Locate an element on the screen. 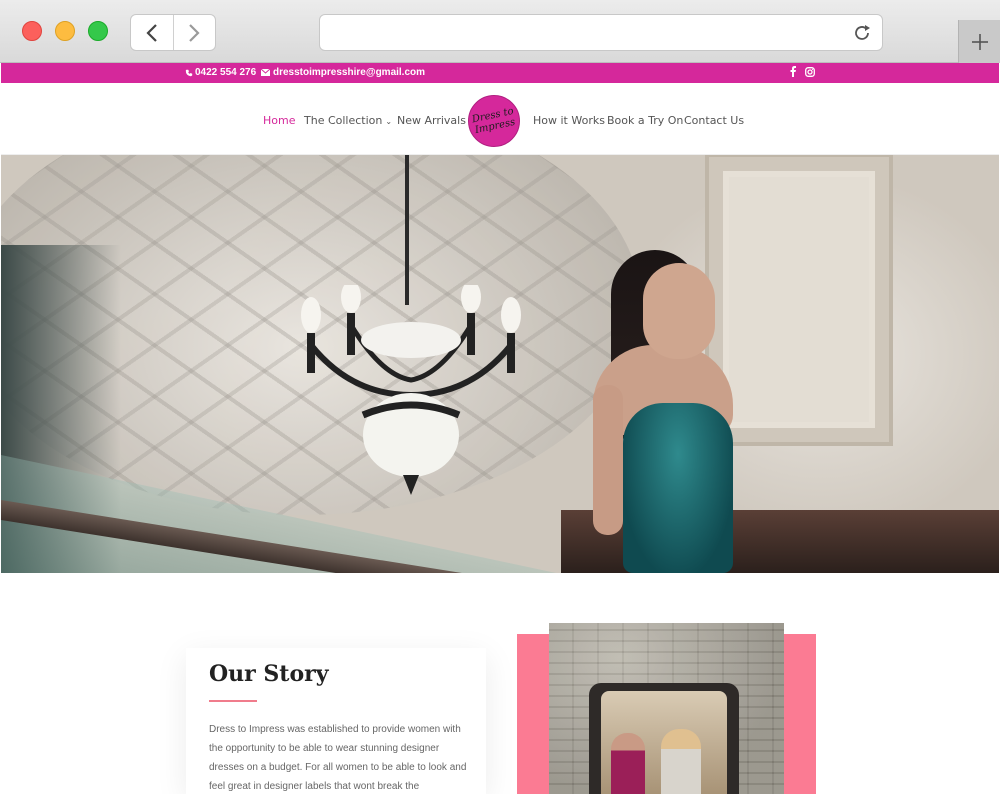 Image resolution: width=1000 pixels, height=794 pixels. reload-button is located at coordinates (862, 35).